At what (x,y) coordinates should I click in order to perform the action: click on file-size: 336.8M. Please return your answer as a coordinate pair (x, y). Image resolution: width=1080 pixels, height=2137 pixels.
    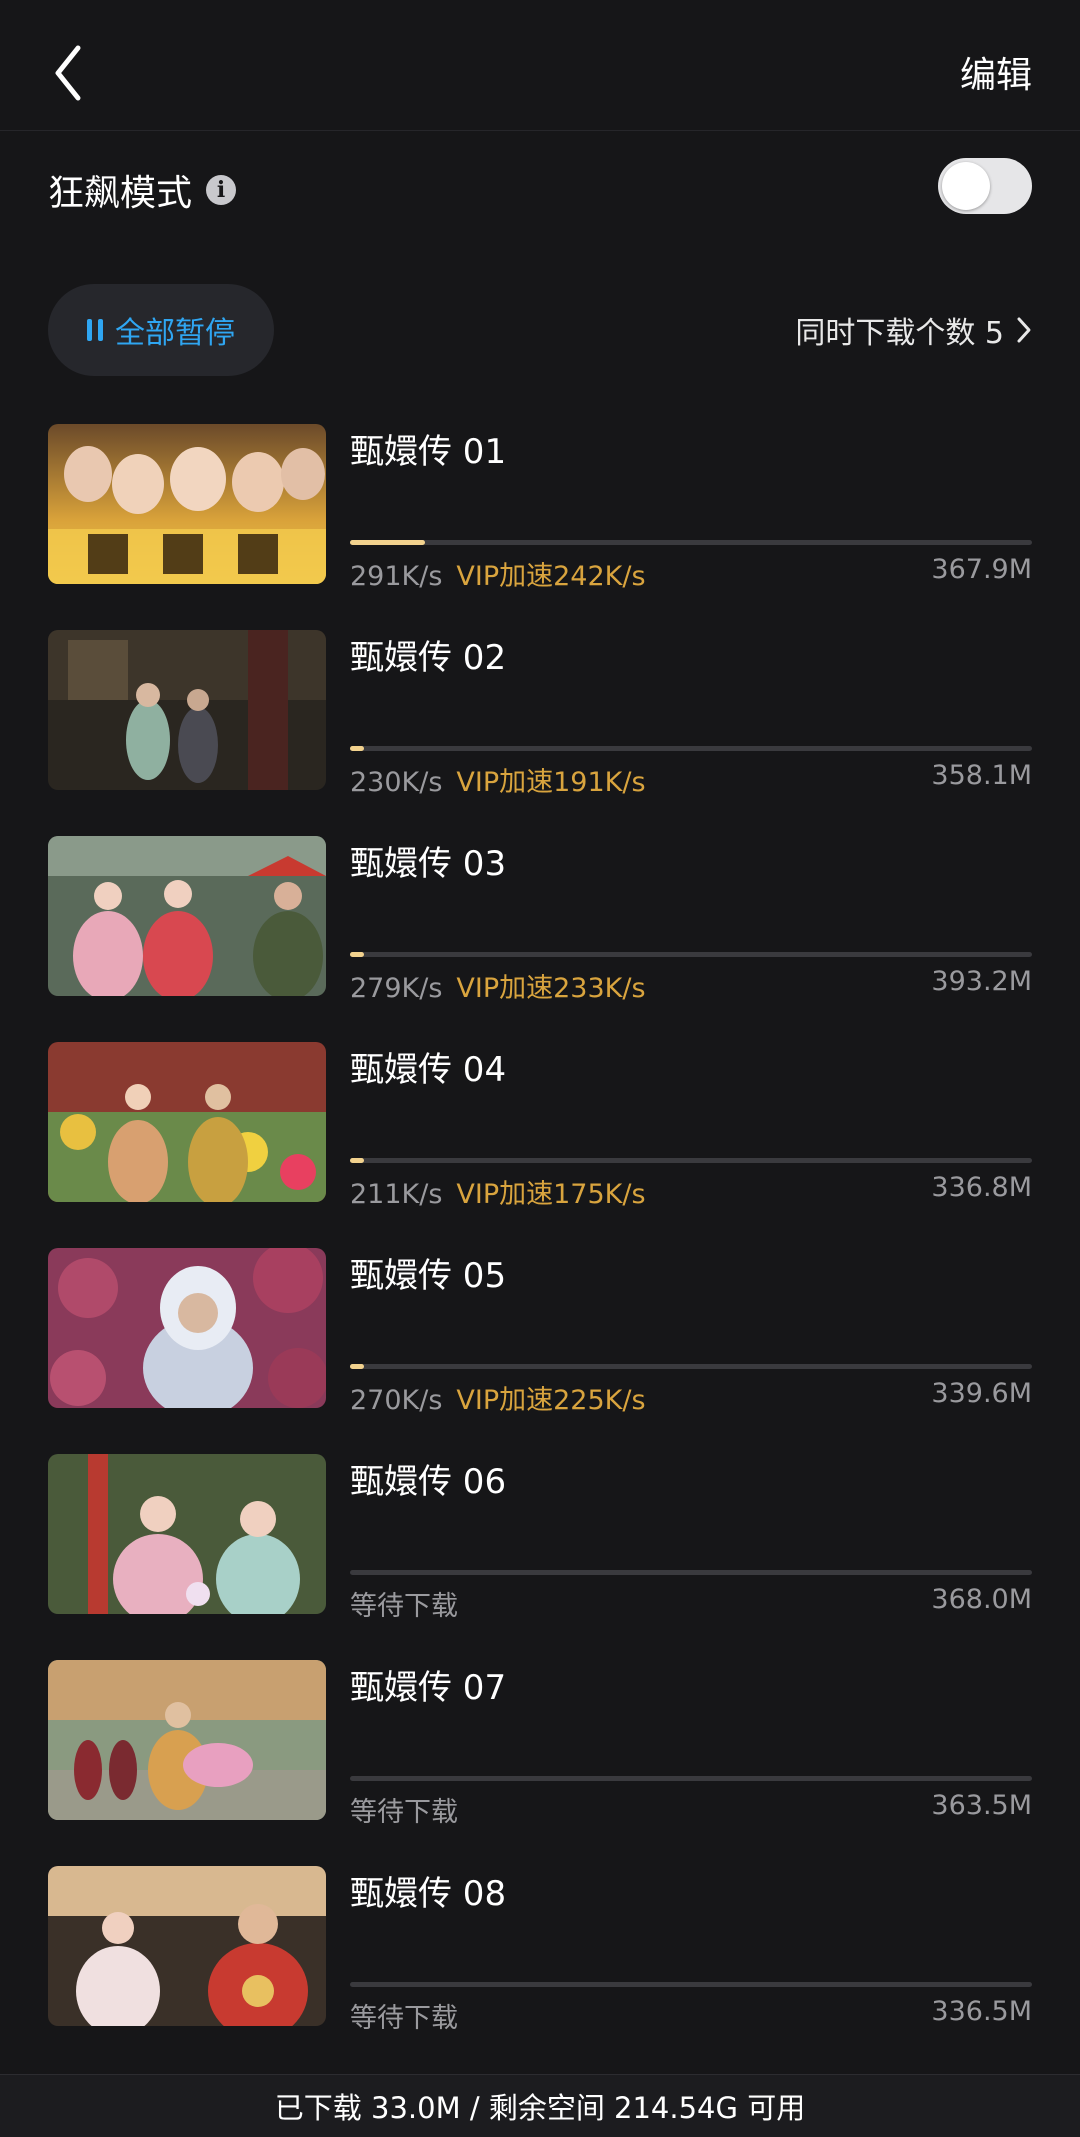
    Looking at the image, I should click on (981, 1187).